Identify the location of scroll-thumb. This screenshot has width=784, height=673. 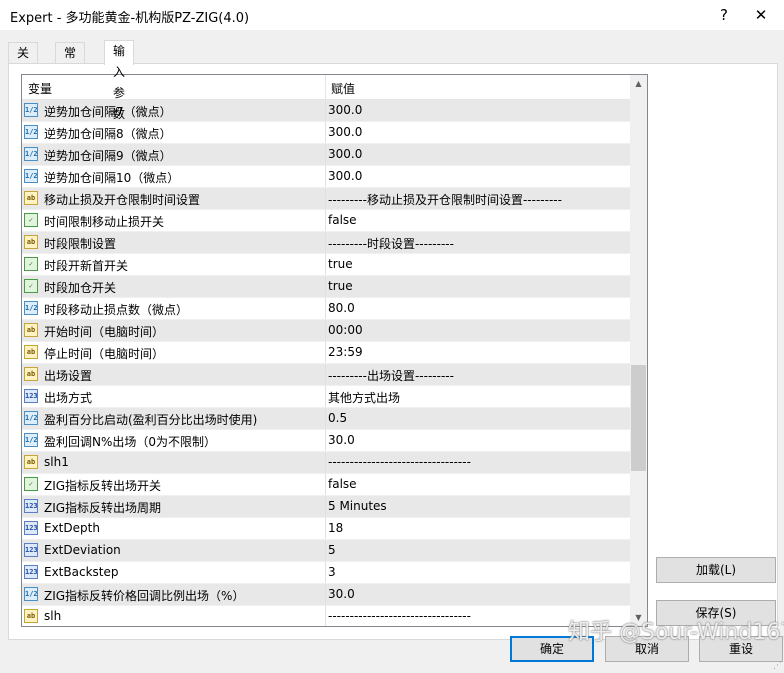
(638, 418).